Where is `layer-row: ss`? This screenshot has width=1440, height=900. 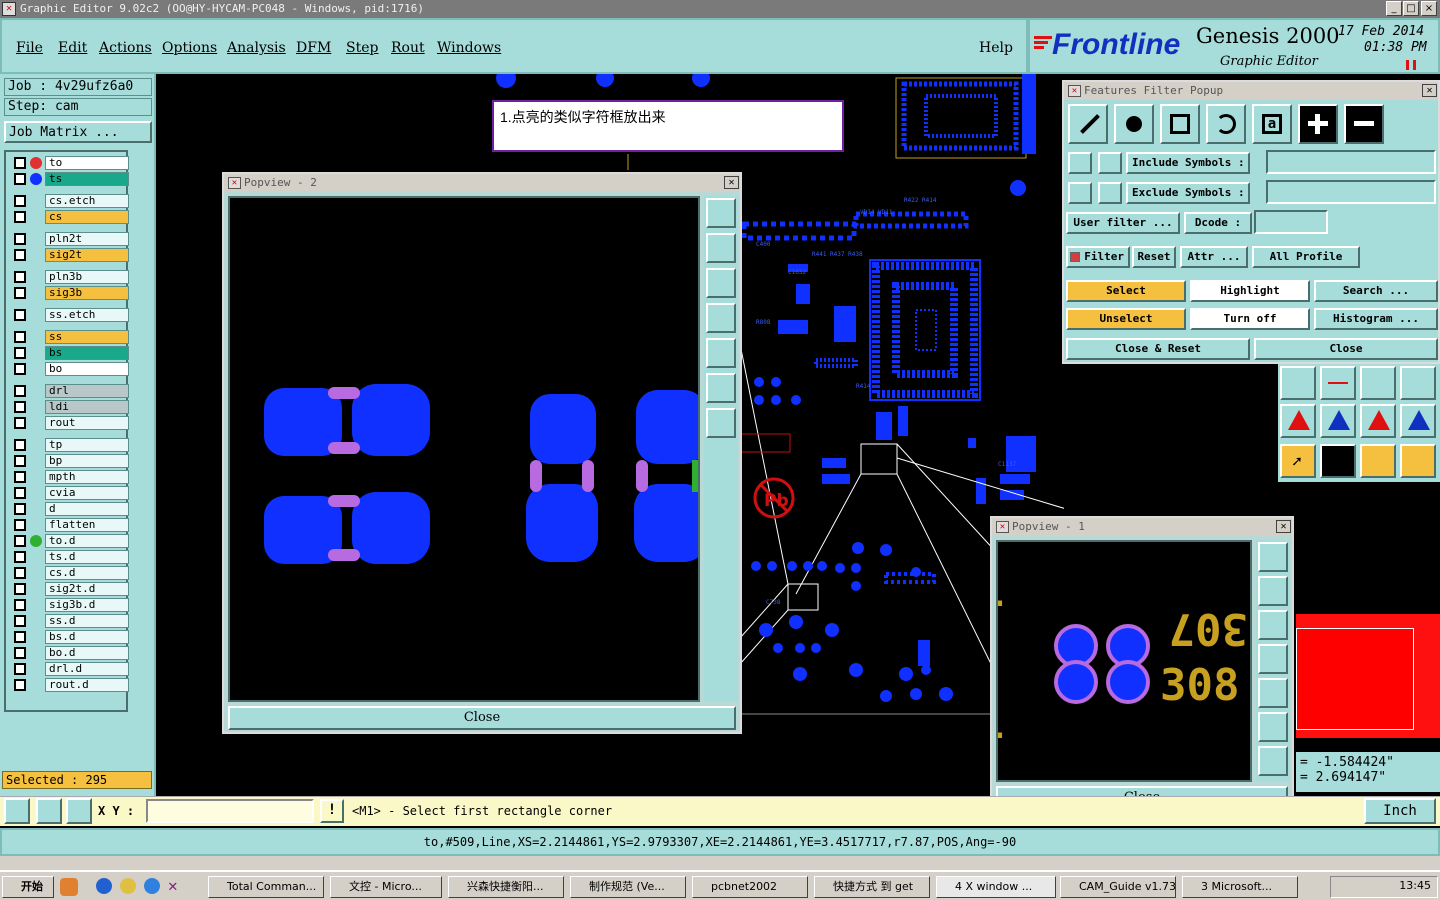
layer-row: ss is located at coordinates (72, 337).